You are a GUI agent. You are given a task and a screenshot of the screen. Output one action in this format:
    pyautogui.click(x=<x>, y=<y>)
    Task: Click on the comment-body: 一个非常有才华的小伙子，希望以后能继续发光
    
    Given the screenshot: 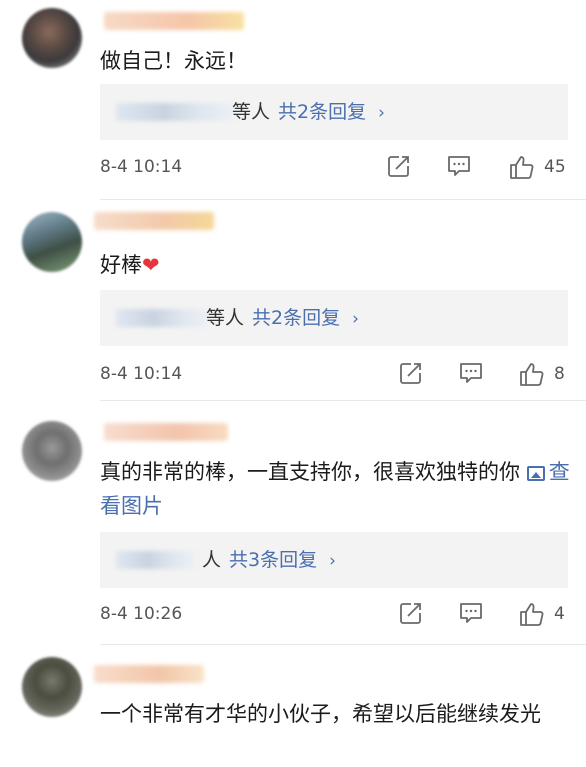 What is the action you would take?
    pyautogui.click(x=320, y=714)
    